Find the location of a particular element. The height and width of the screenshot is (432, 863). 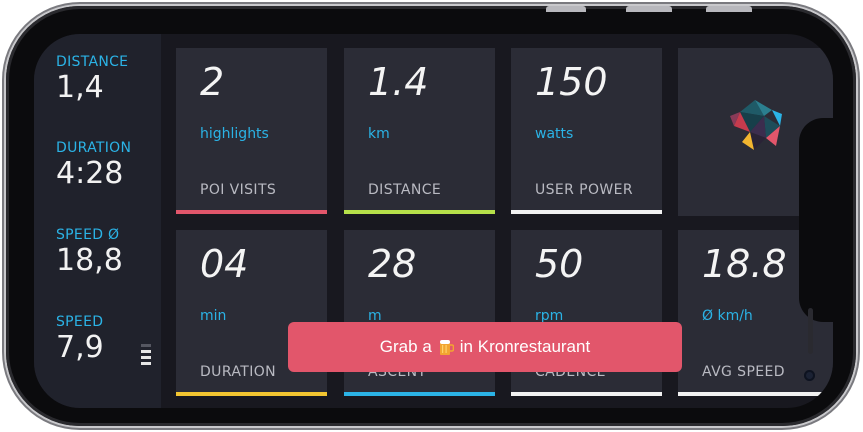

stat-duration: DURATION 4:28 is located at coordinates (93, 165).